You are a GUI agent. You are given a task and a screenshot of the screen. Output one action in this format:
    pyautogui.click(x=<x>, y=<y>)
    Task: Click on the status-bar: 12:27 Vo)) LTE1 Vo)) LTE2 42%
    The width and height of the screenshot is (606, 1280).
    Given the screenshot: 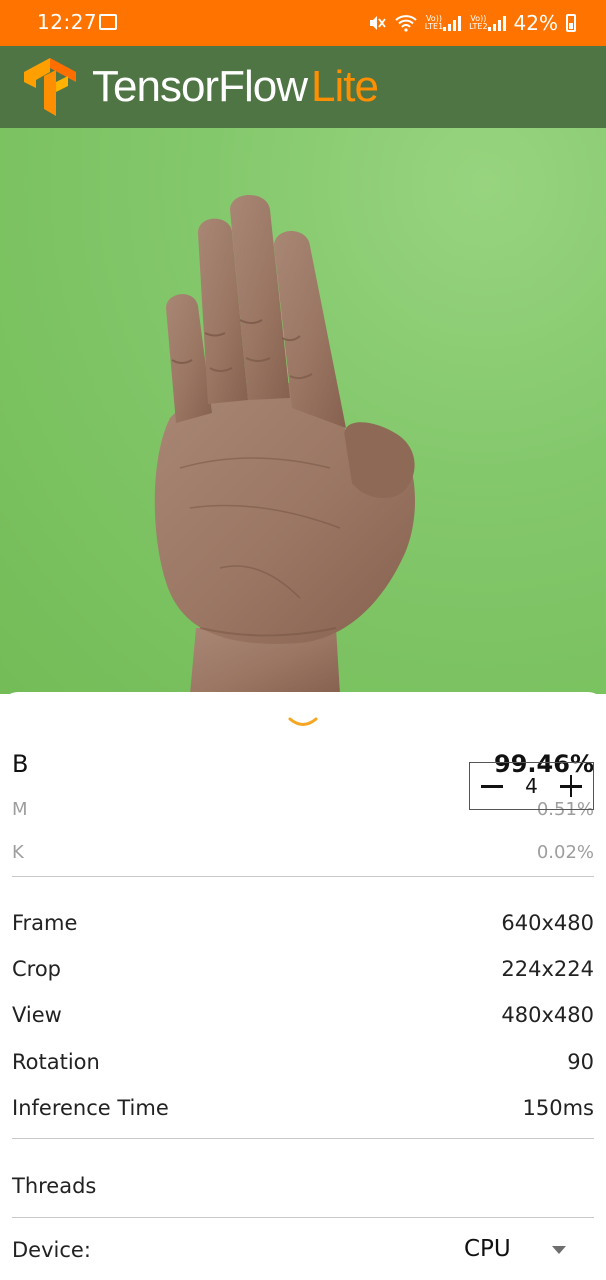 What is the action you would take?
    pyautogui.click(x=303, y=23)
    